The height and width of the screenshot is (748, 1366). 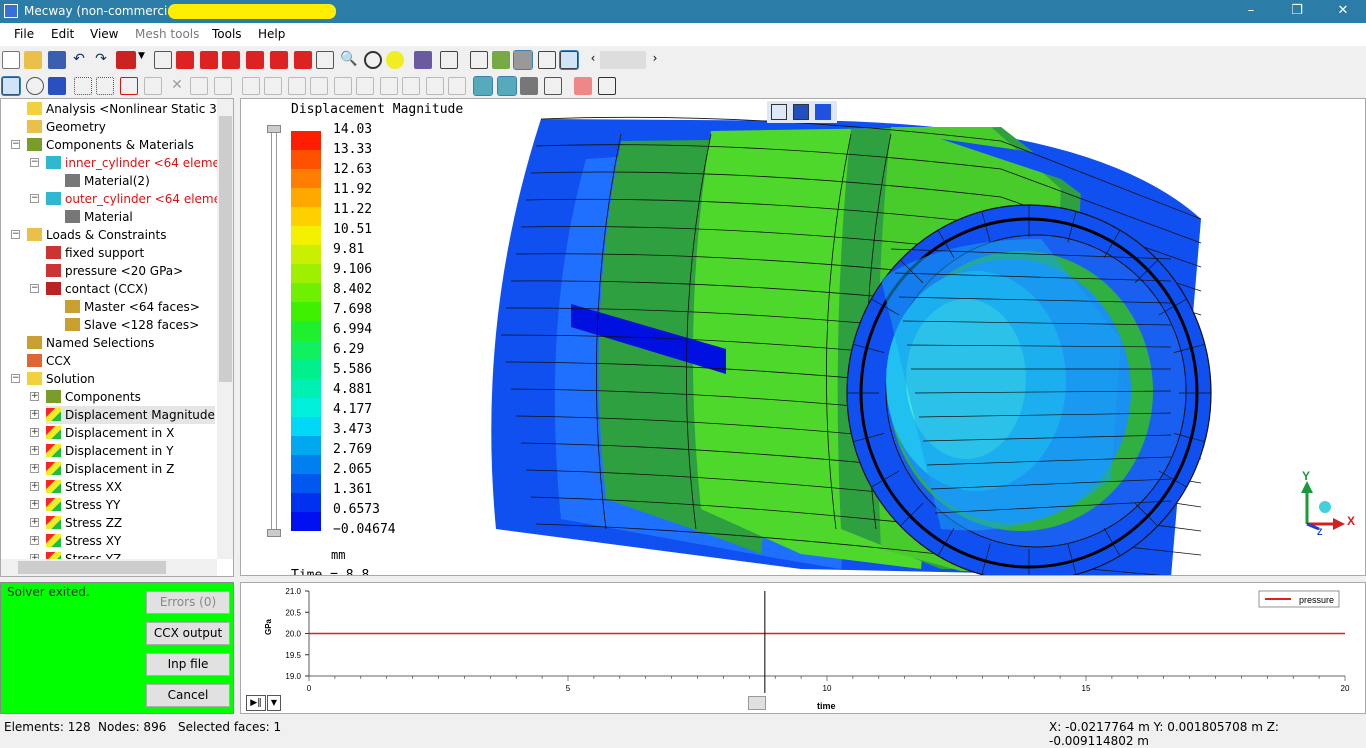 I want to click on cube-icon, so click(x=153, y=86).